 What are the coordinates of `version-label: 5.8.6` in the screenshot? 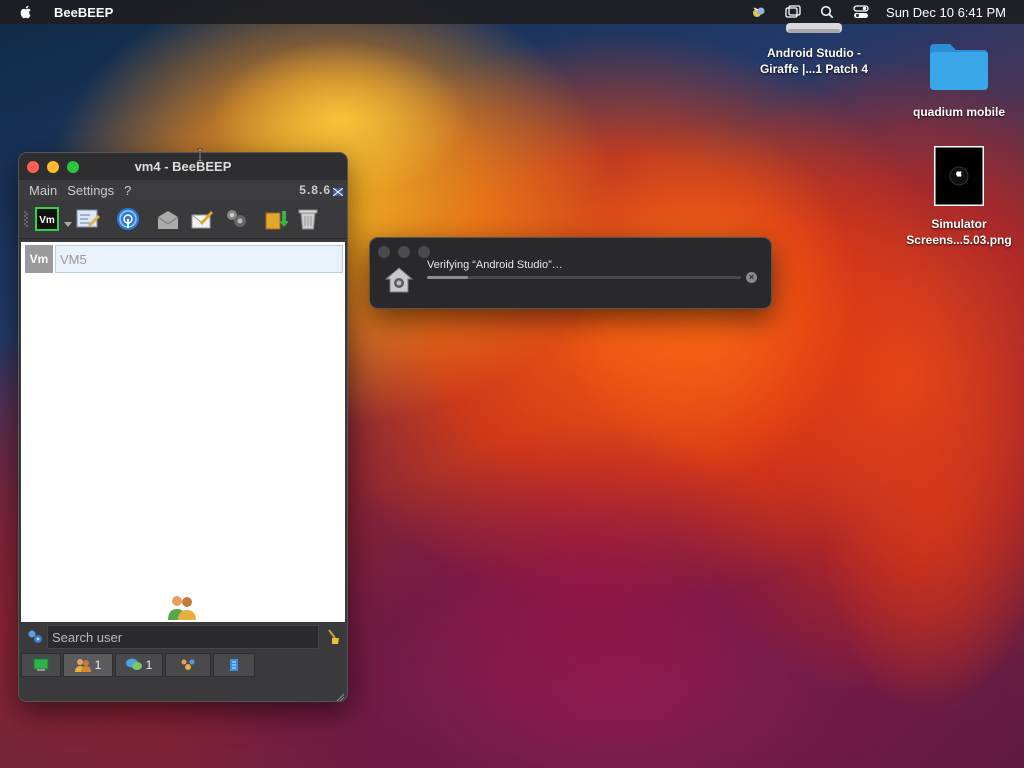 It's located at (315, 190).